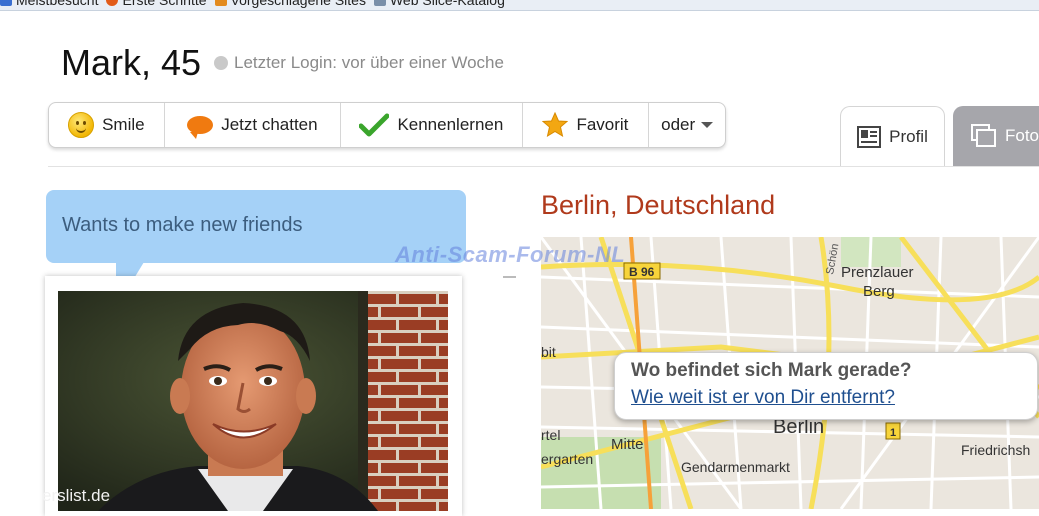  What do you see at coordinates (550, 435) in the screenshot?
I see `map-label-rtel: rtel` at bounding box center [550, 435].